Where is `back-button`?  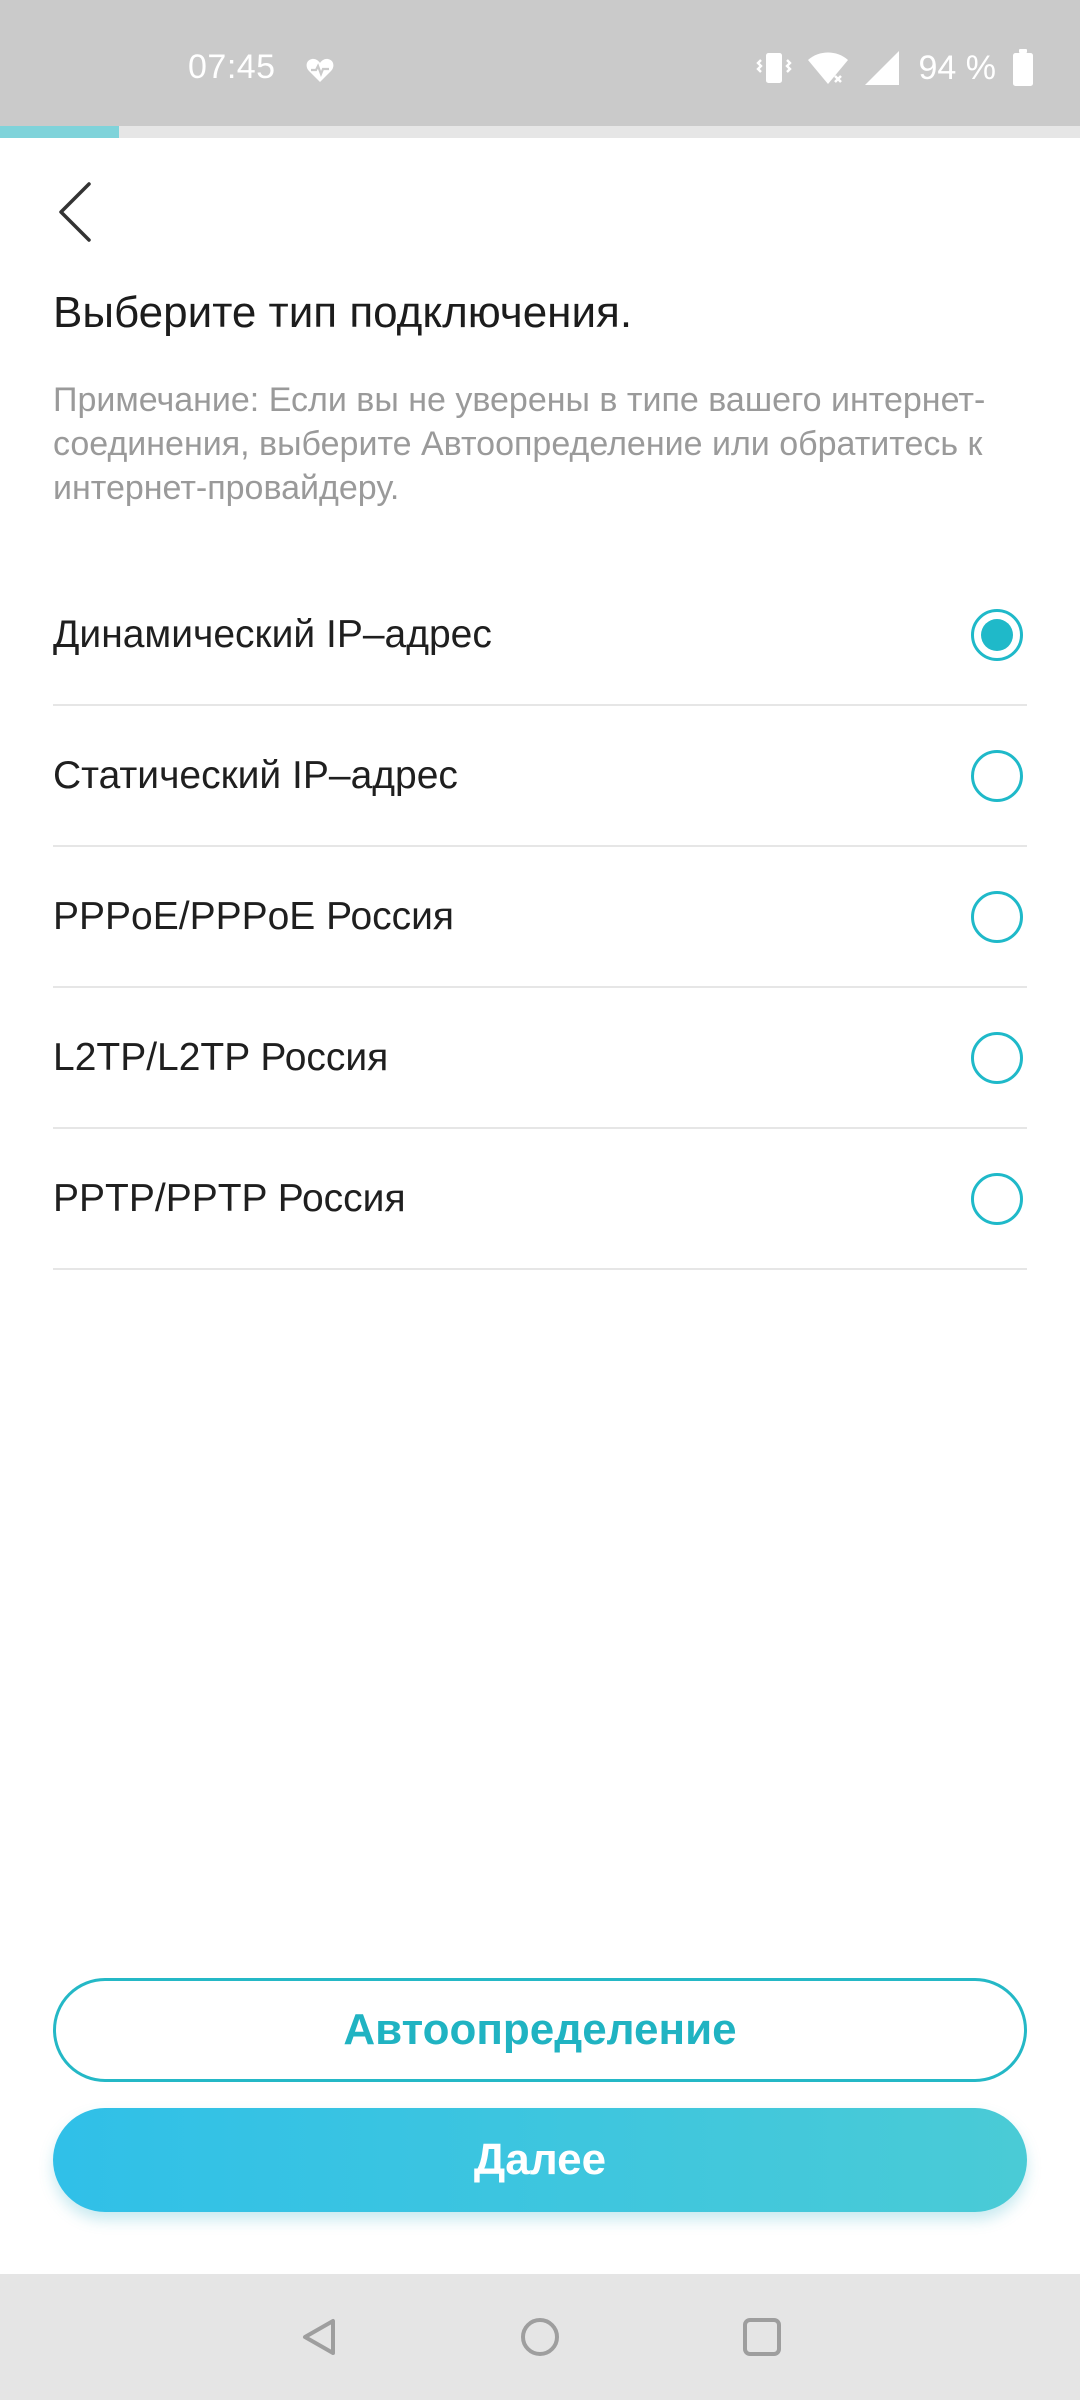
back-button is located at coordinates (75, 212).